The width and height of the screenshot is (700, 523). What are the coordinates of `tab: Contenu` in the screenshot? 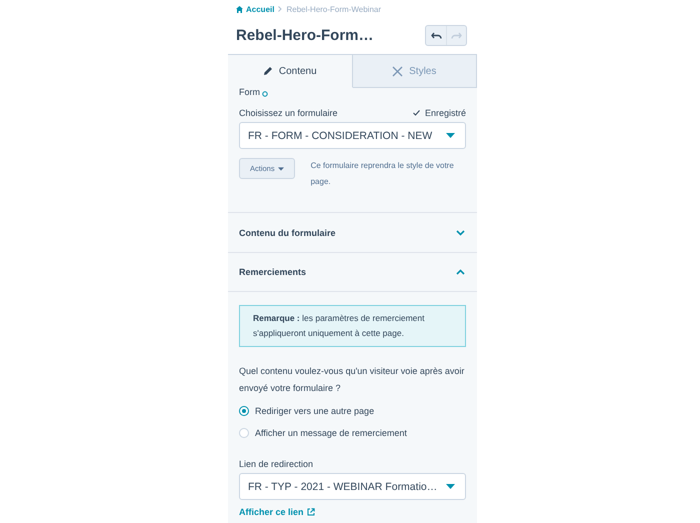 It's located at (290, 71).